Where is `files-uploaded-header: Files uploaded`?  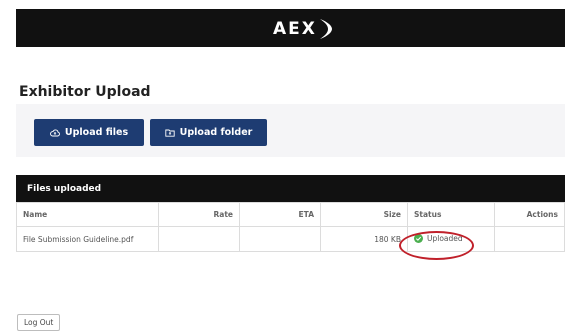
files-uploaded-header: Files uploaded is located at coordinates (290, 188).